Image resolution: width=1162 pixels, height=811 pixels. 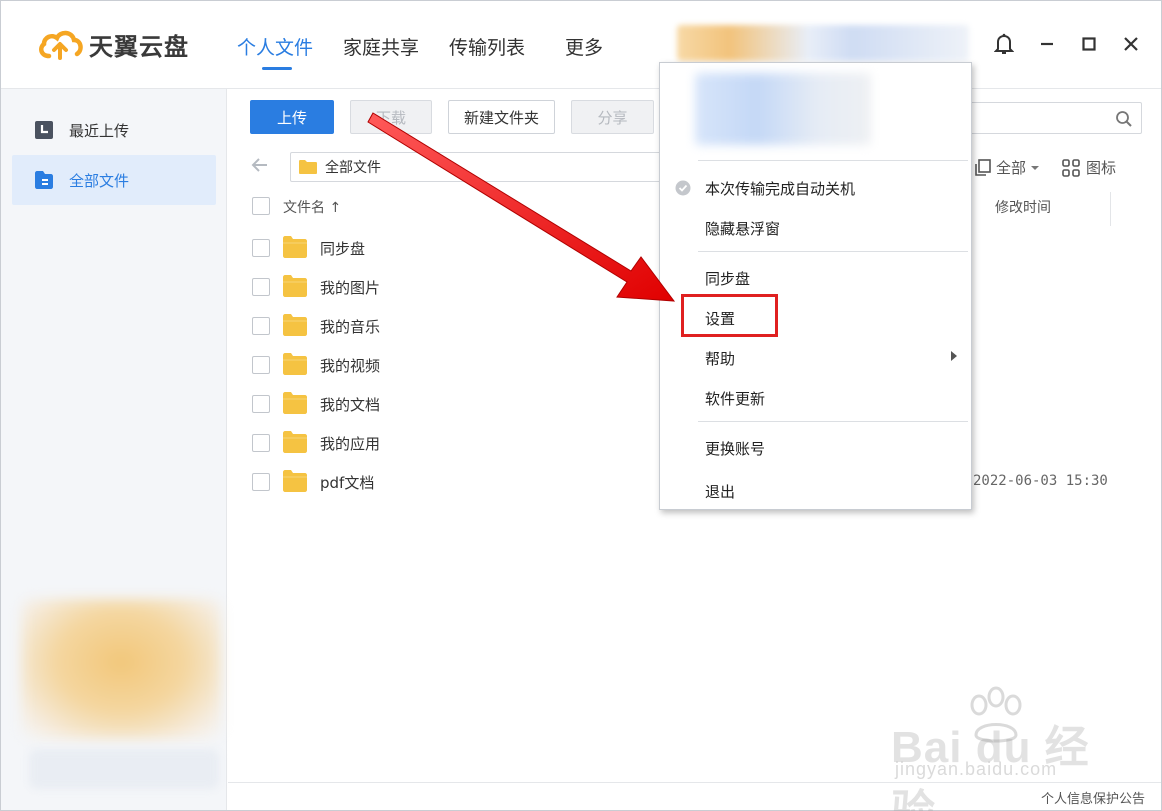 I want to click on account-dropdown-menu: 本次传输完成自动关机 隐藏悬浮窗 同步盘 设置 帮助 软件更新 更换账号 退出, so click(x=815, y=286).